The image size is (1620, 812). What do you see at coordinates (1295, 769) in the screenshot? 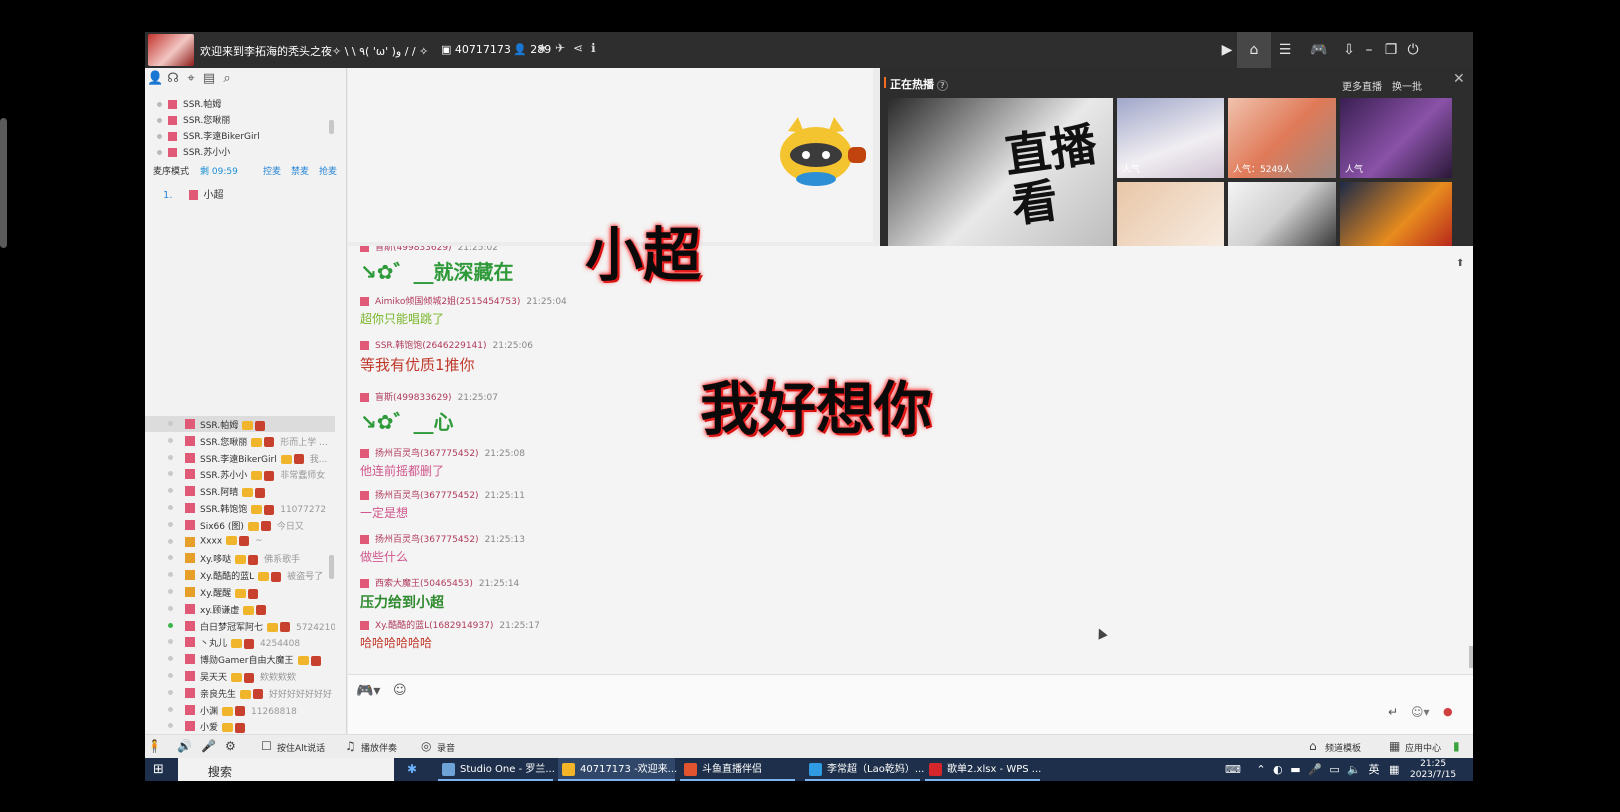
I see `flag-icon: ▬` at bounding box center [1295, 769].